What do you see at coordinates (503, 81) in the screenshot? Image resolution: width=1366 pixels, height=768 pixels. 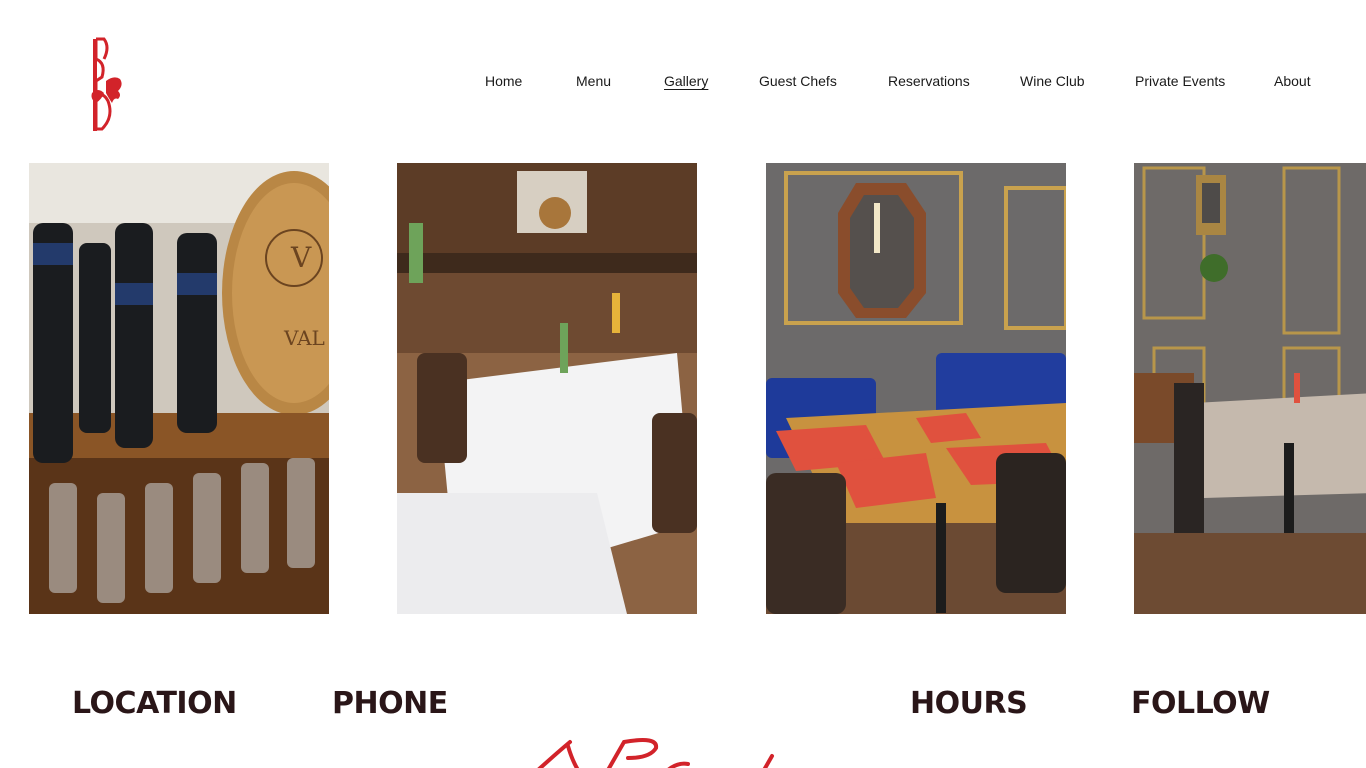 I see `nav-home: Home` at bounding box center [503, 81].